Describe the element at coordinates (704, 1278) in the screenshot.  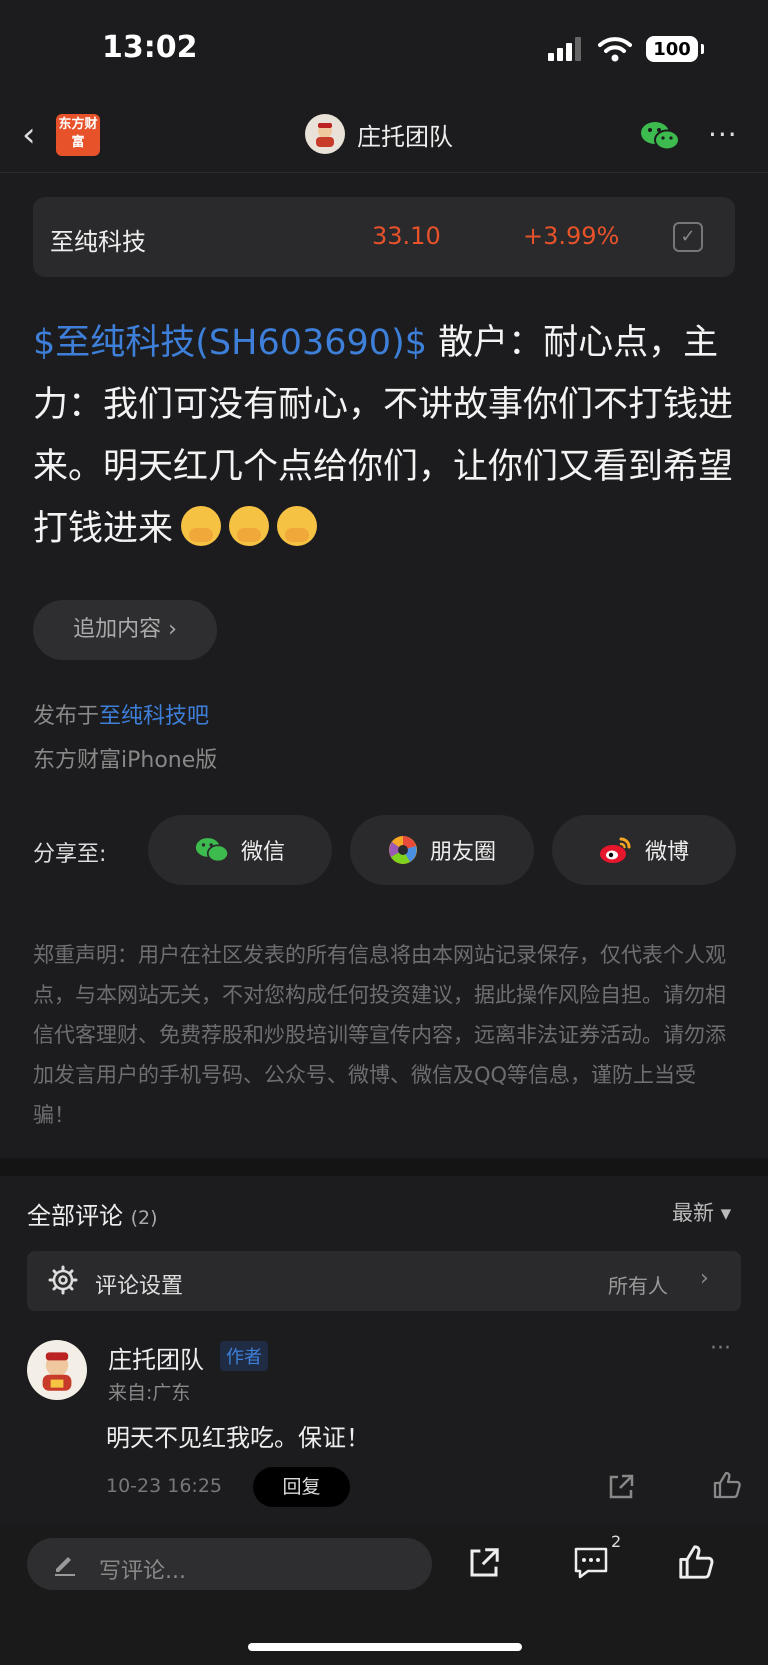
I see `chevron-right-icon: ›` at that location.